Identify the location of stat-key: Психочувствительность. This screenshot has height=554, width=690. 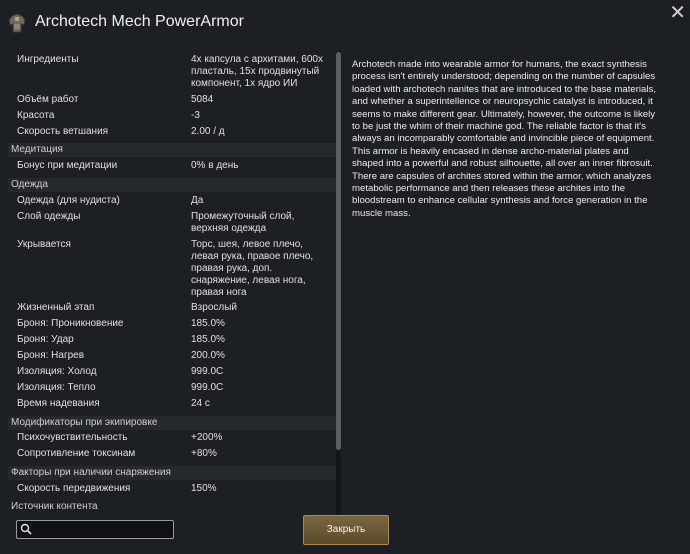
(72, 437).